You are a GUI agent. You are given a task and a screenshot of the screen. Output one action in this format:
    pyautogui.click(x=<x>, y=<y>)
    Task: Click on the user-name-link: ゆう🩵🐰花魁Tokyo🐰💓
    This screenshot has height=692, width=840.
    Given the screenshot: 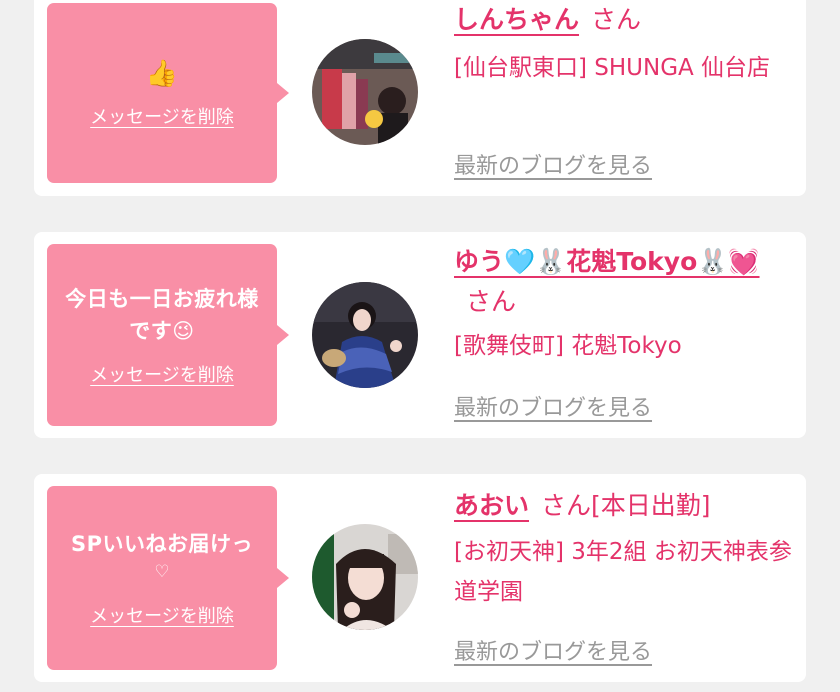 What is the action you would take?
    pyautogui.click(x=607, y=261)
    